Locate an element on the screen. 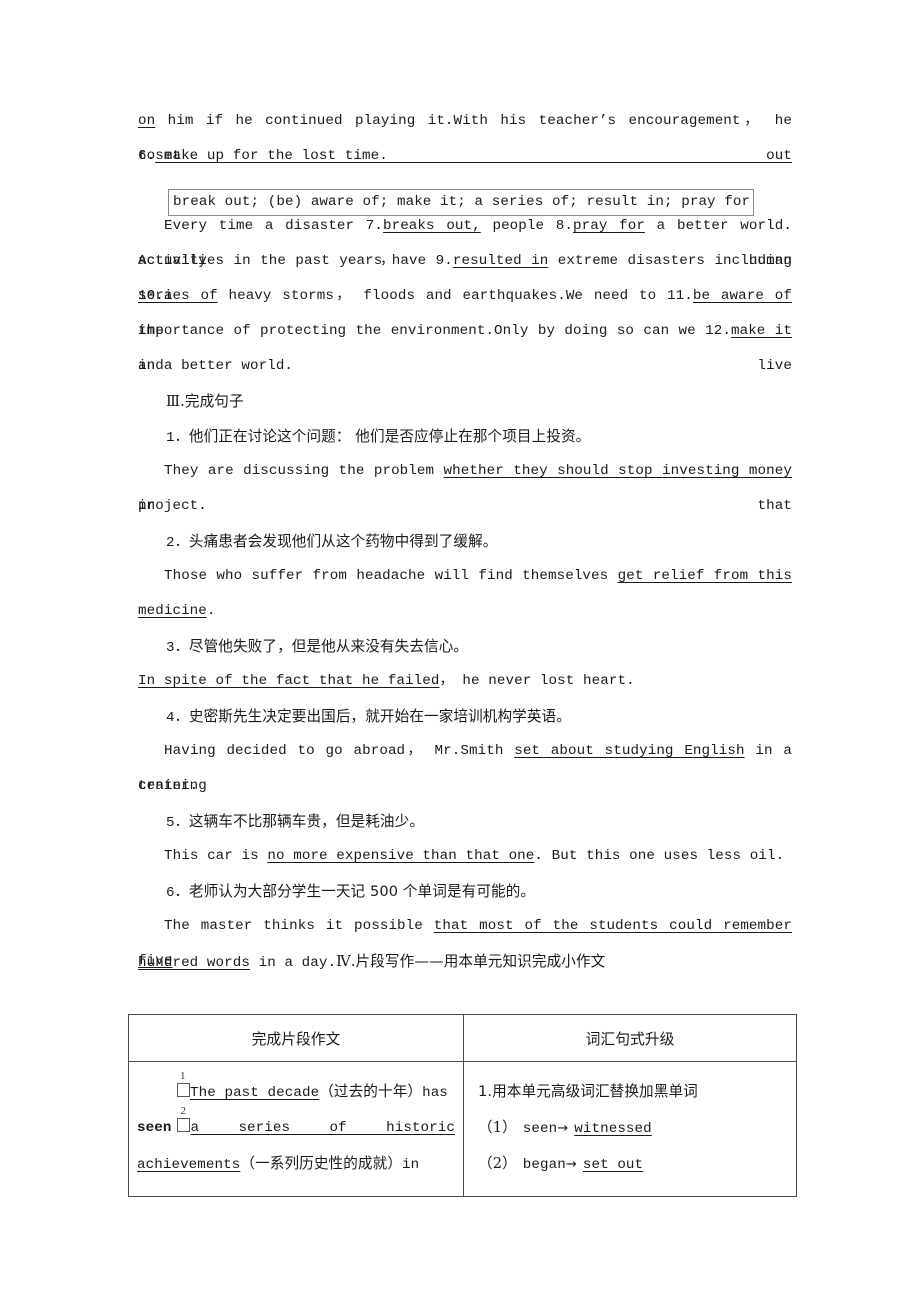 The image size is (920, 1302). item-2-post: . is located at coordinates (211, 611).